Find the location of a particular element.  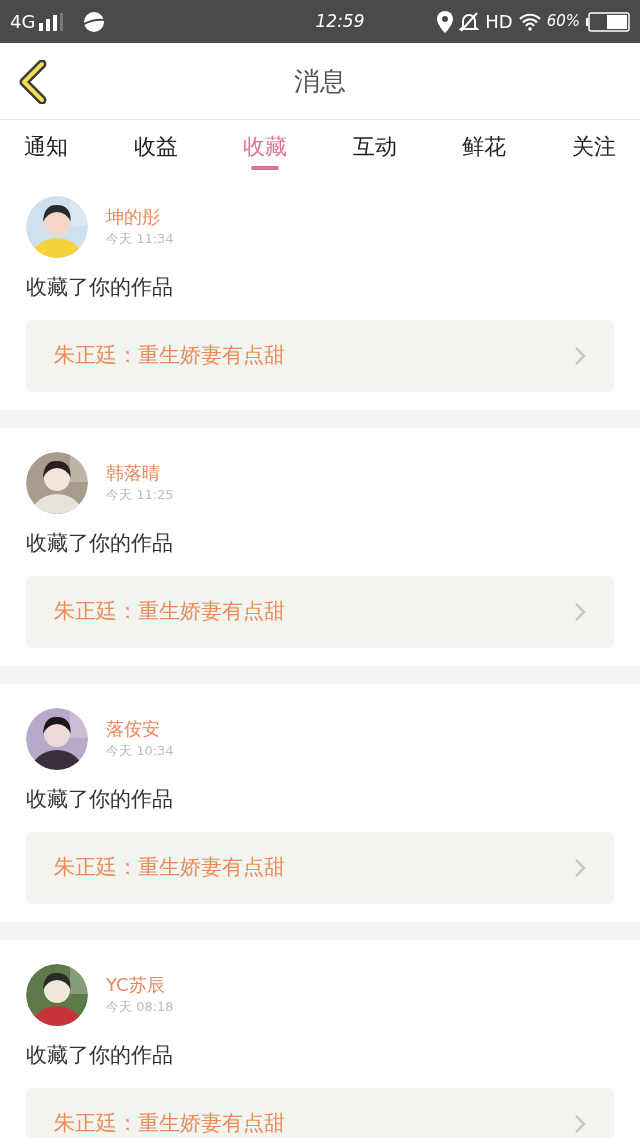

planet-icon is located at coordinates (94, 21).